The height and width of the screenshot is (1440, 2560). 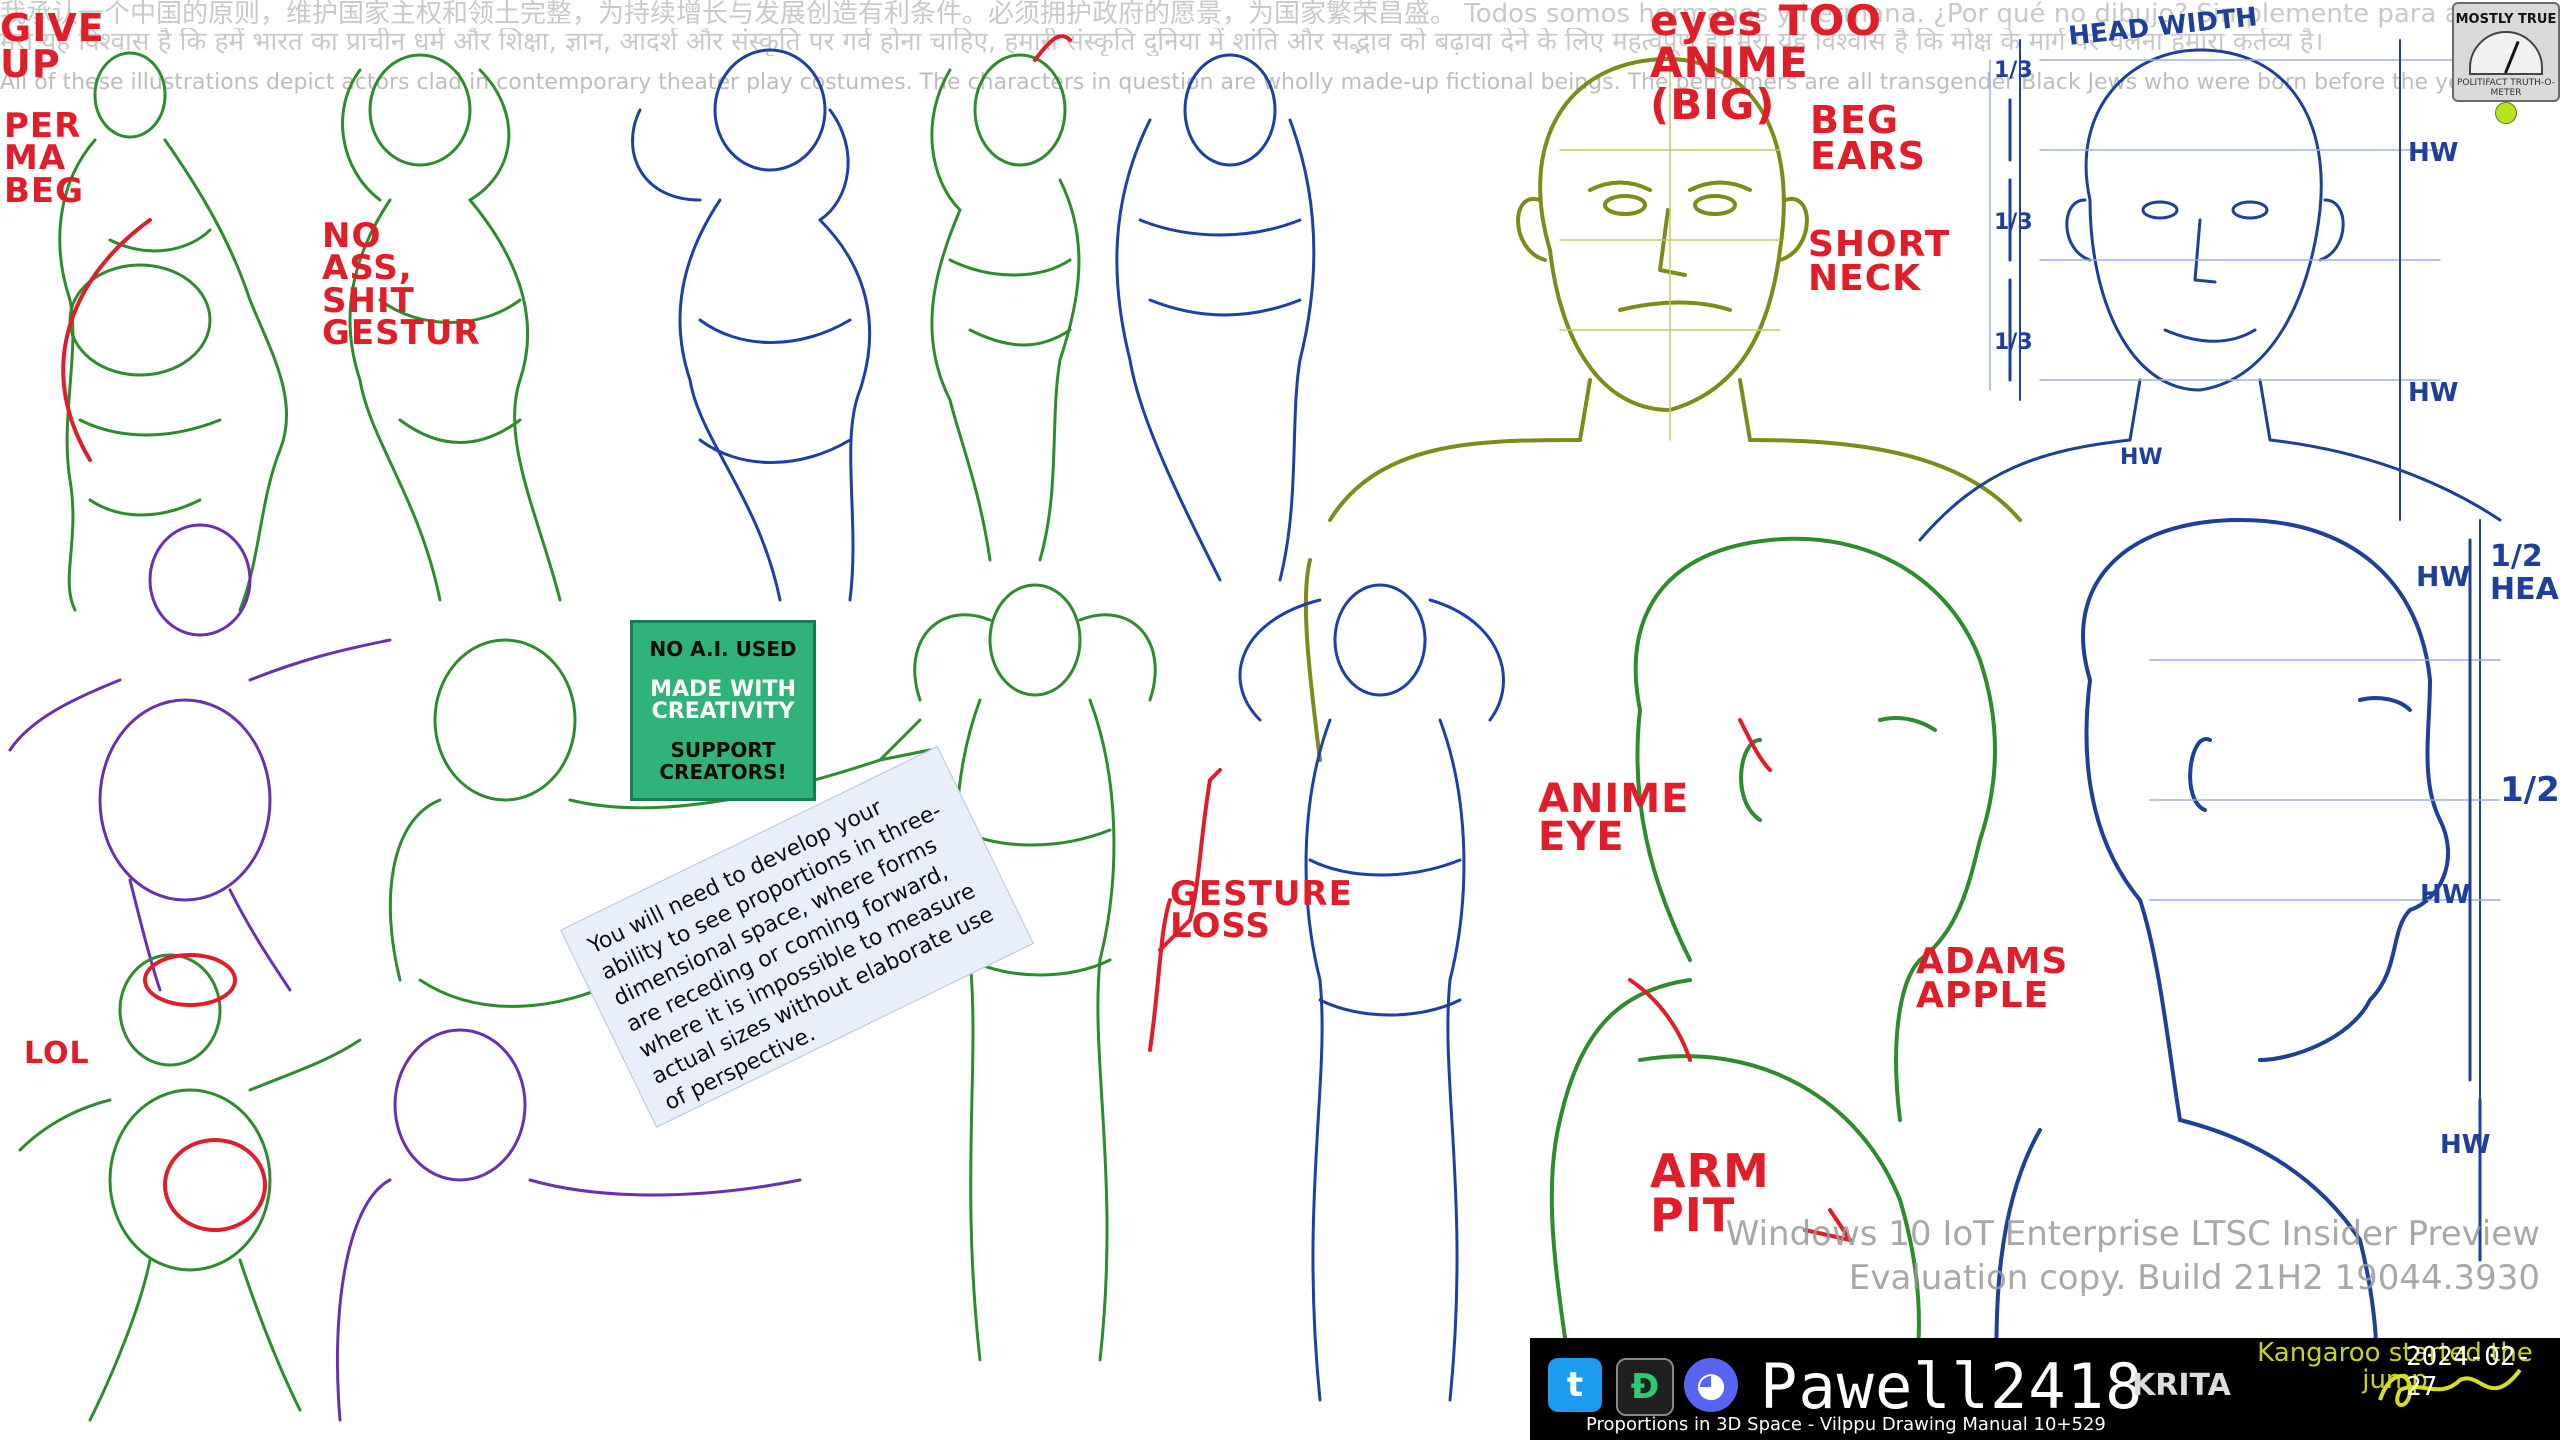 What do you see at coordinates (52, 46) in the screenshot?
I see `note-give-up: GIVE UP` at bounding box center [52, 46].